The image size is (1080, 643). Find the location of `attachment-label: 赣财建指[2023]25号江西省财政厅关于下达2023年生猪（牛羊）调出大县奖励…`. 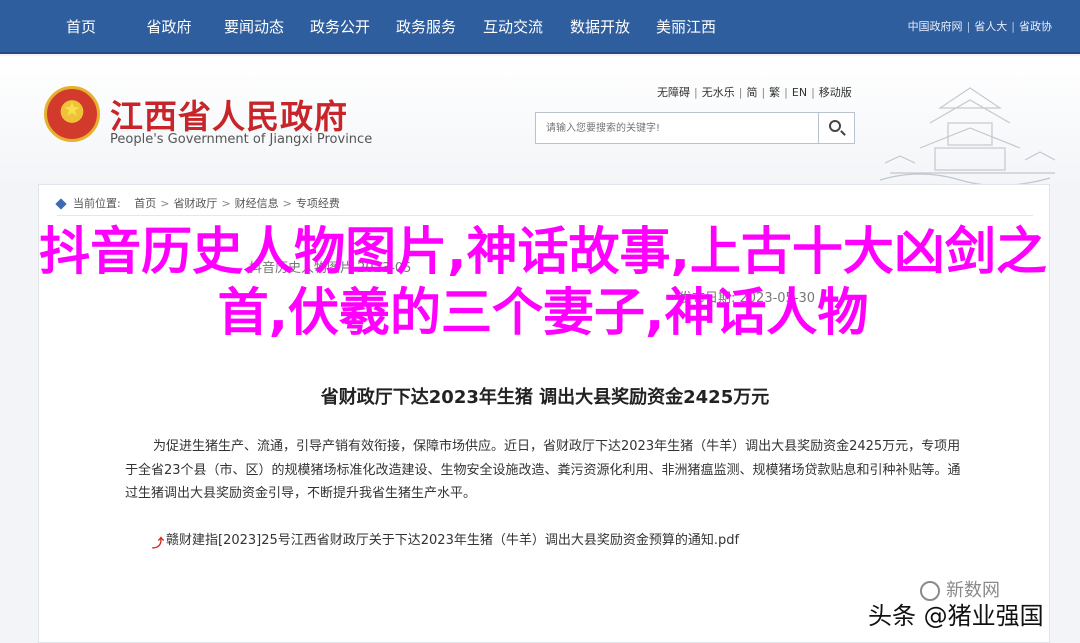

attachment-label: 赣财建指[2023]25号江西省财政厅关于下达2023年生猪（牛羊）调出大县奖励… is located at coordinates (453, 540).